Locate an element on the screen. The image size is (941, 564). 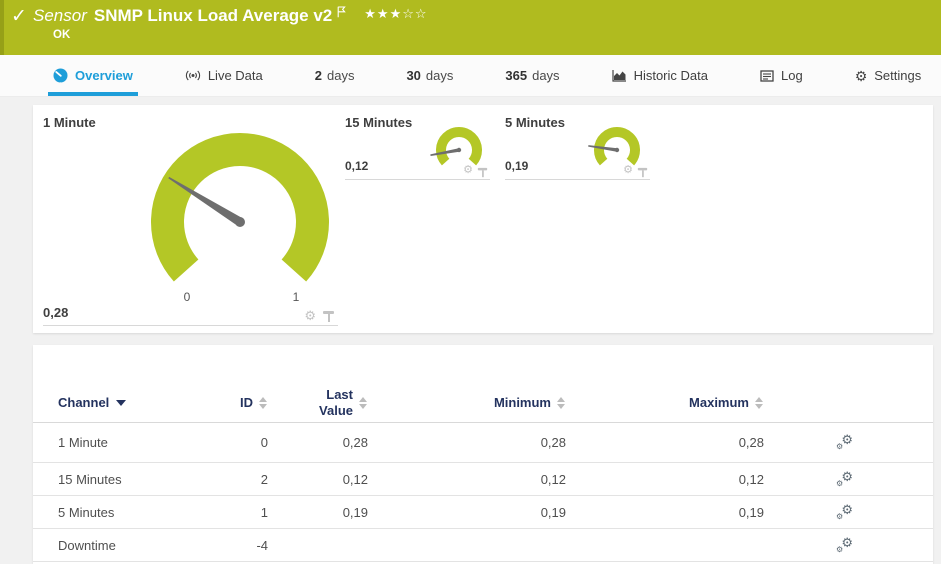
tab-settings: ⚙ Settings is located at coordinates (888, 75).